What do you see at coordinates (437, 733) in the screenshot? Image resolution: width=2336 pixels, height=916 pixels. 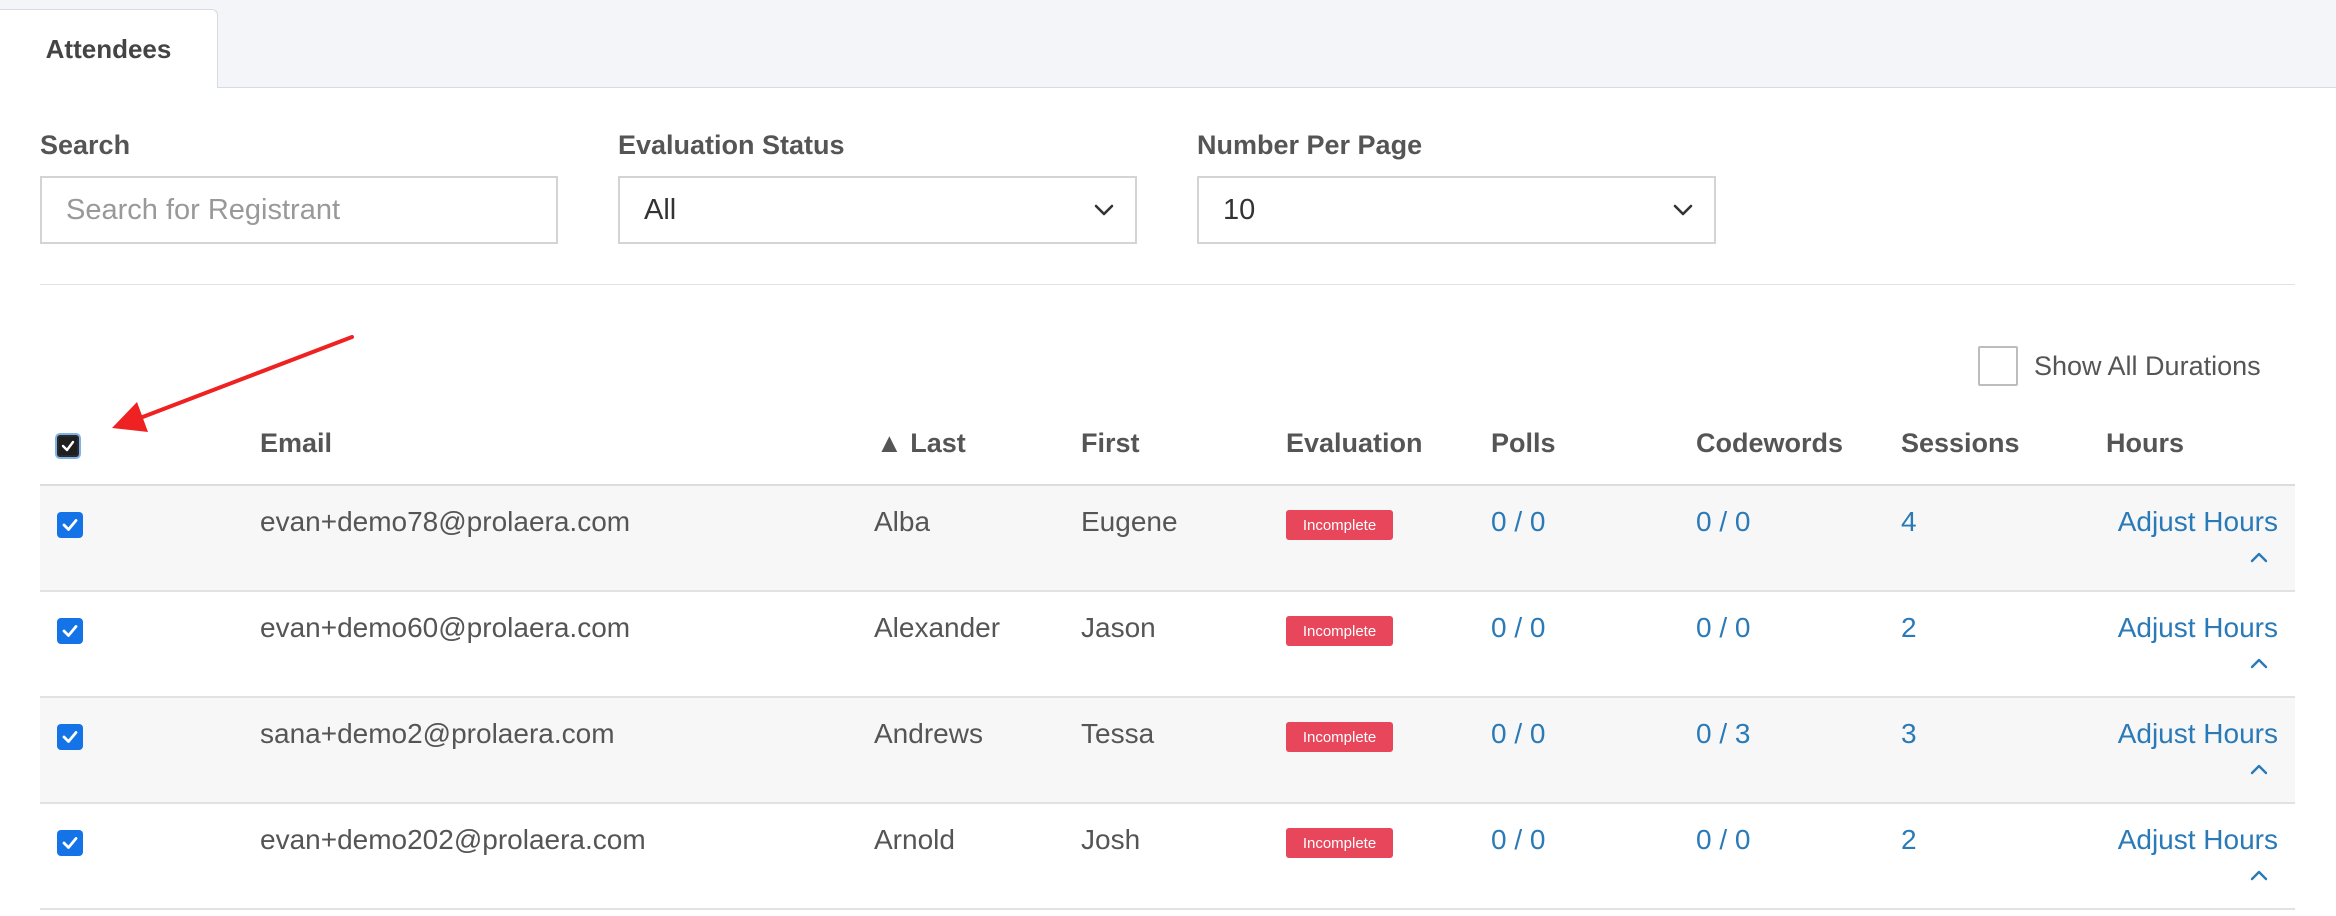 I see `email-cell: sana+demo2@prolaera.com` at bounding box center [437, 733].